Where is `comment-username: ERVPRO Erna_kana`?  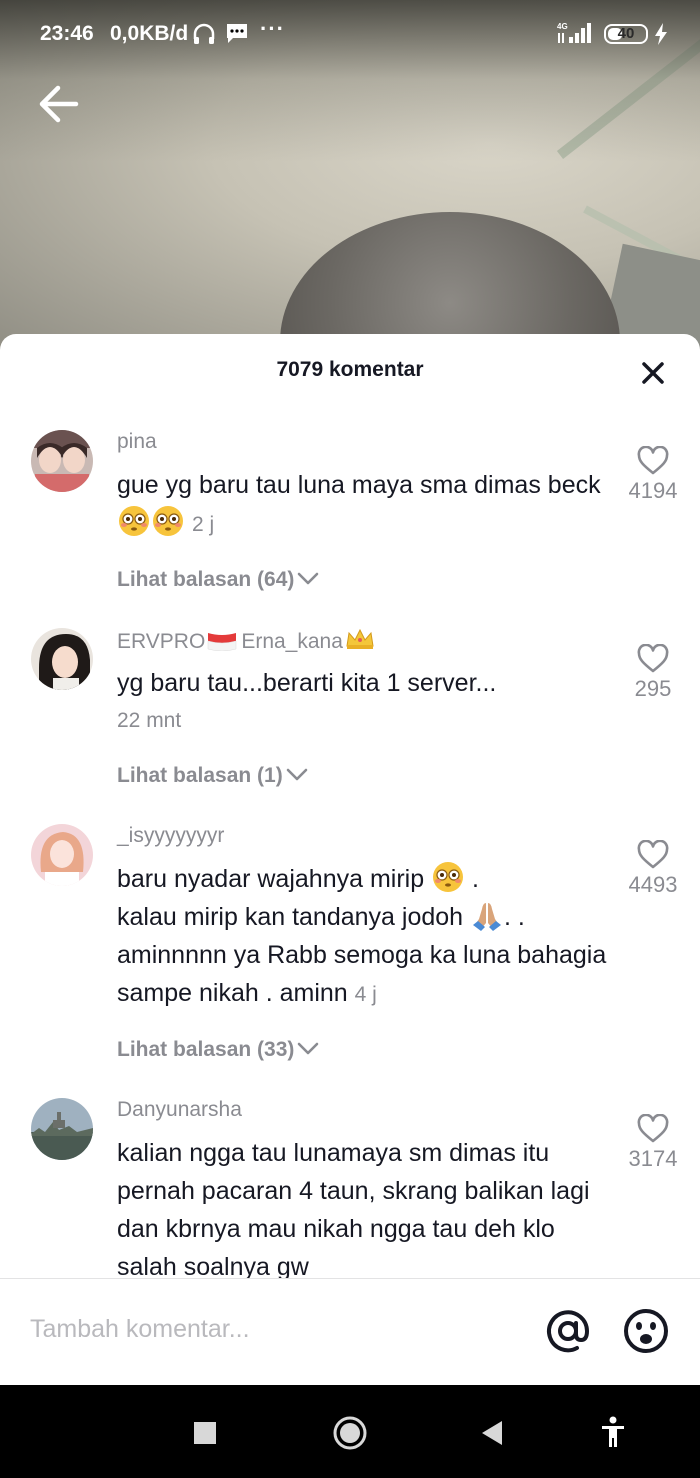
comment-username: ERVPRO Erna_kana is located at coordinates (246, 641).